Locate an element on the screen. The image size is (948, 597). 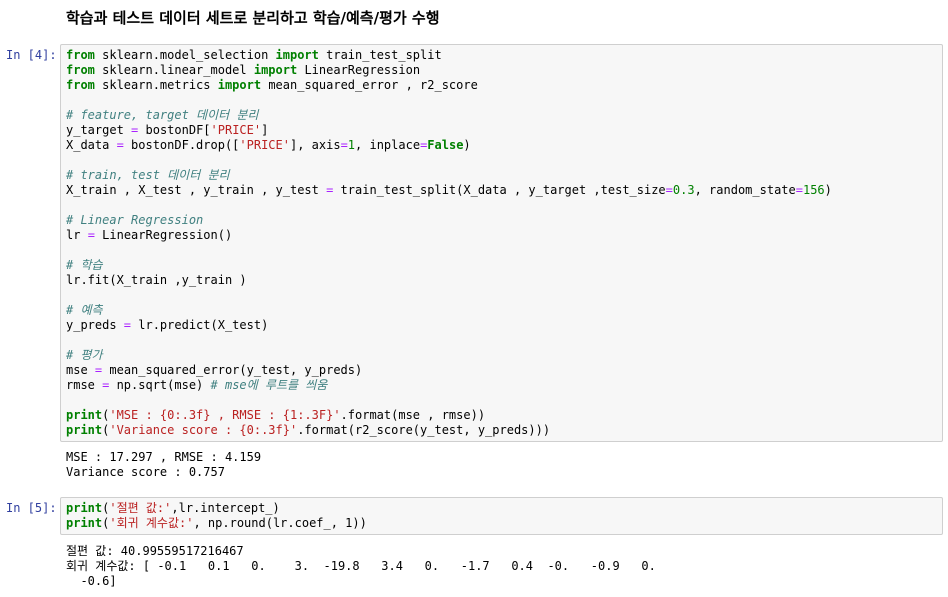
code-token: # mse에 루트를 씌움 is located at coordinates (269, 385).